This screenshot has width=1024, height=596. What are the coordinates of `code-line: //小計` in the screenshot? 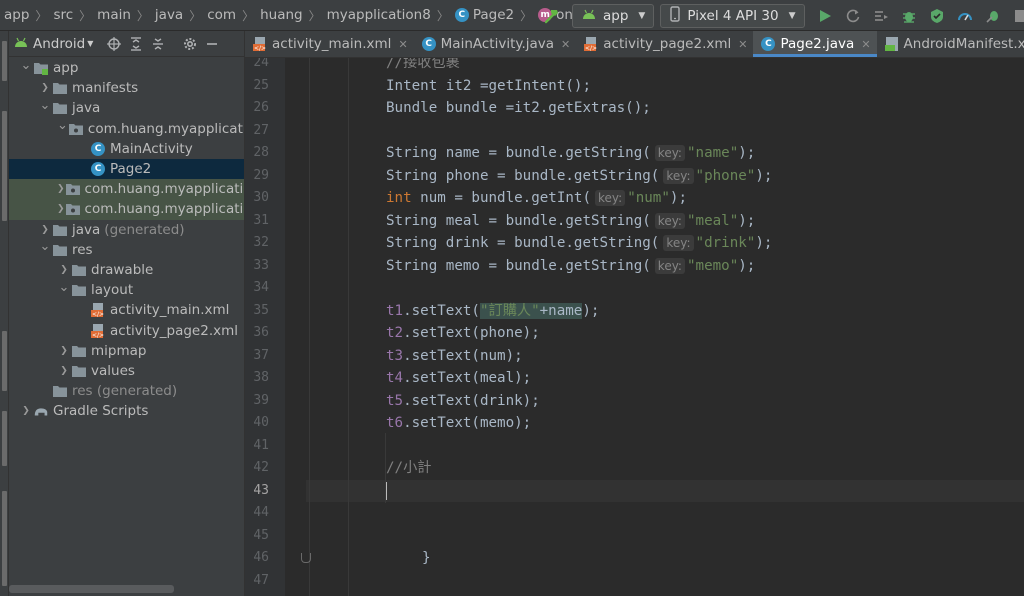 It's located at (408, 468).